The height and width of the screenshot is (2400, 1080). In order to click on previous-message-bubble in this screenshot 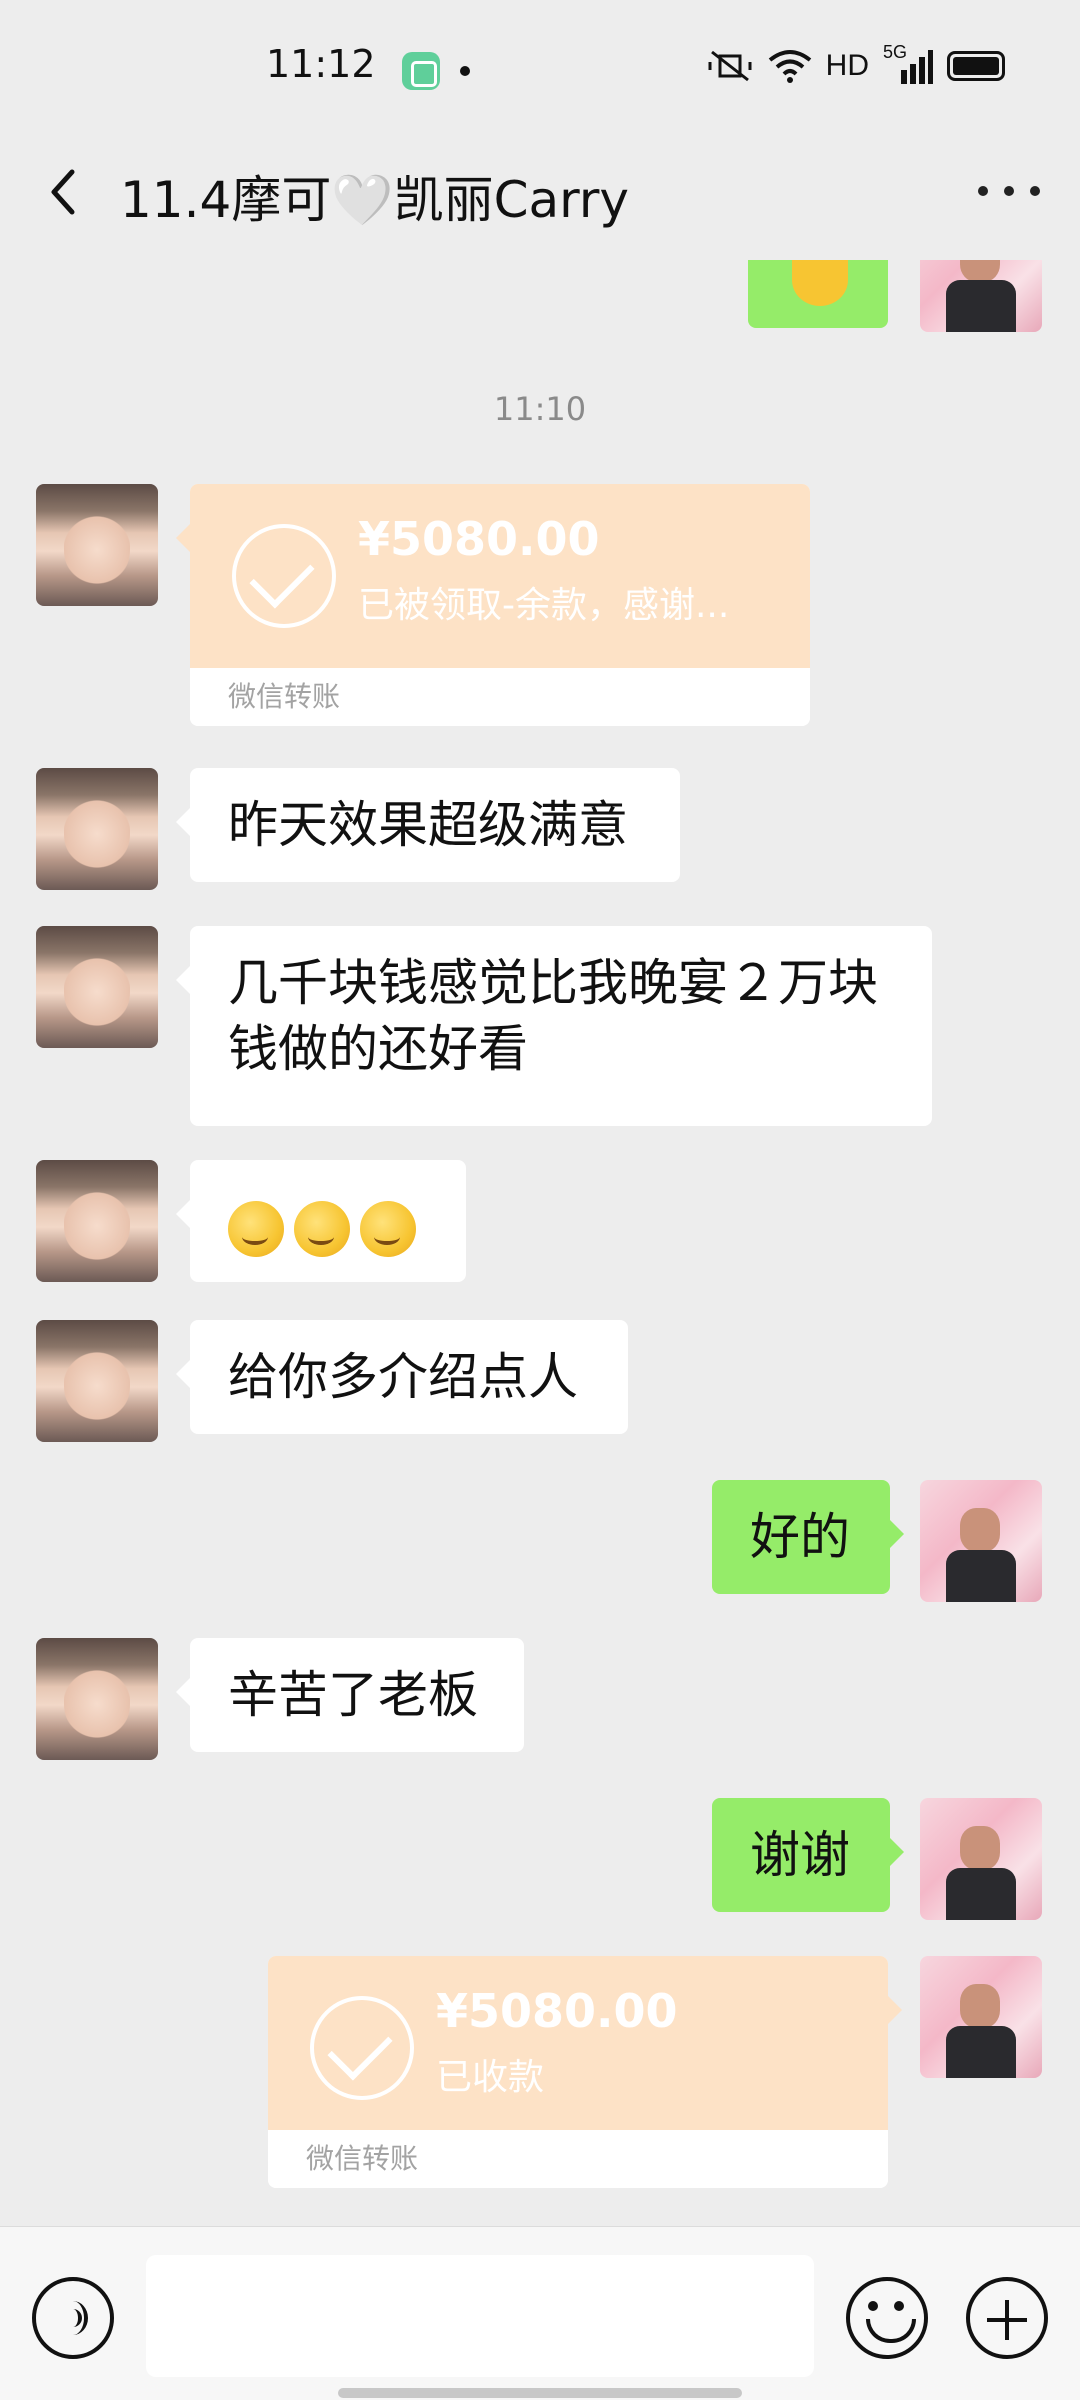, I will do `click(818, 294)`.